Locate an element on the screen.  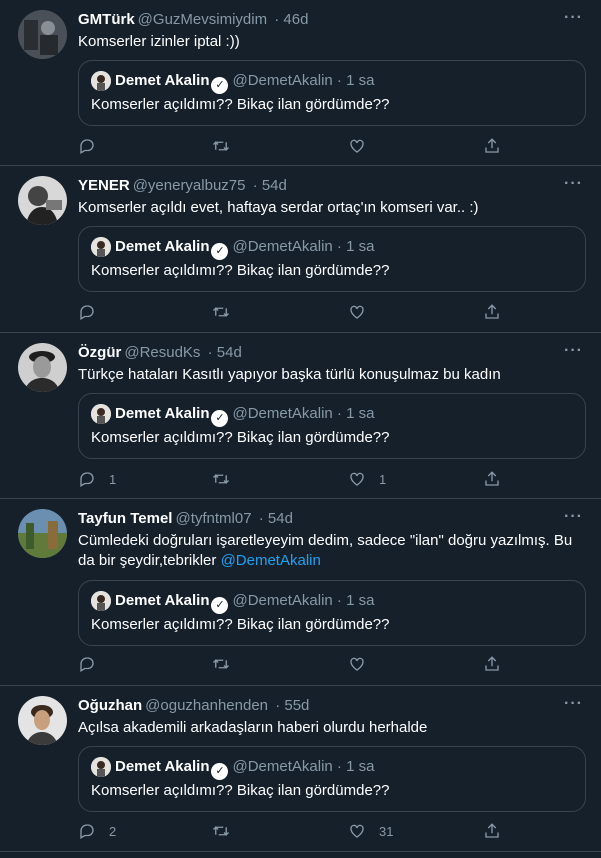
tweet-actions: 1 1 is located at coordinates (293, 479).